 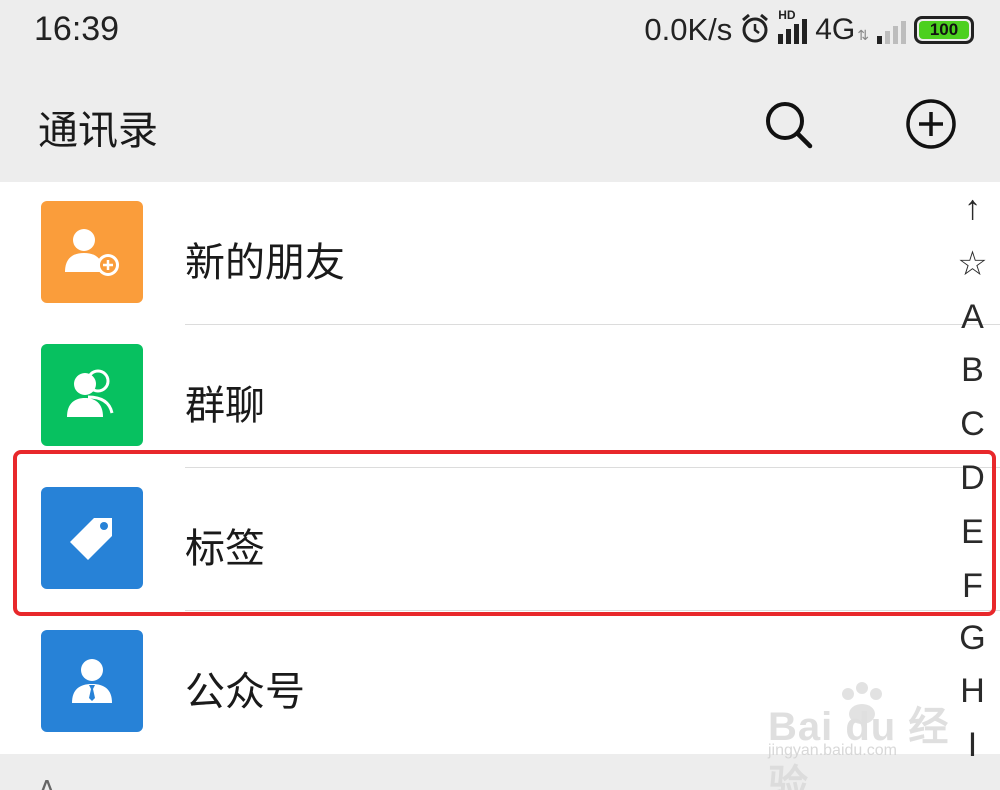 I want to click on status-time: 16:39, so click(x=77, y=29).